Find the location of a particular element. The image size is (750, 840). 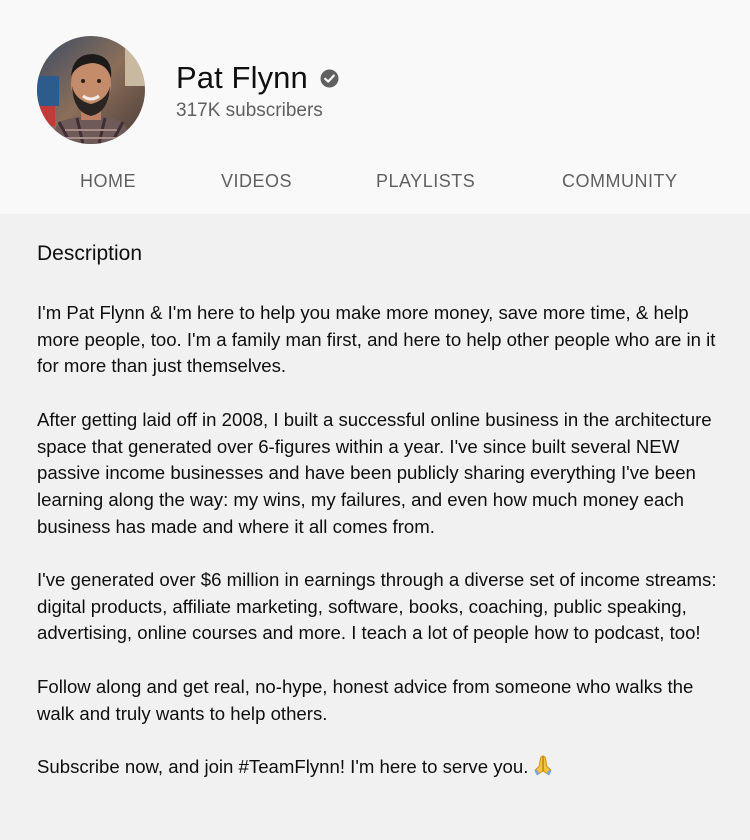

verified-check-icon is located at coordinates (329, 78).